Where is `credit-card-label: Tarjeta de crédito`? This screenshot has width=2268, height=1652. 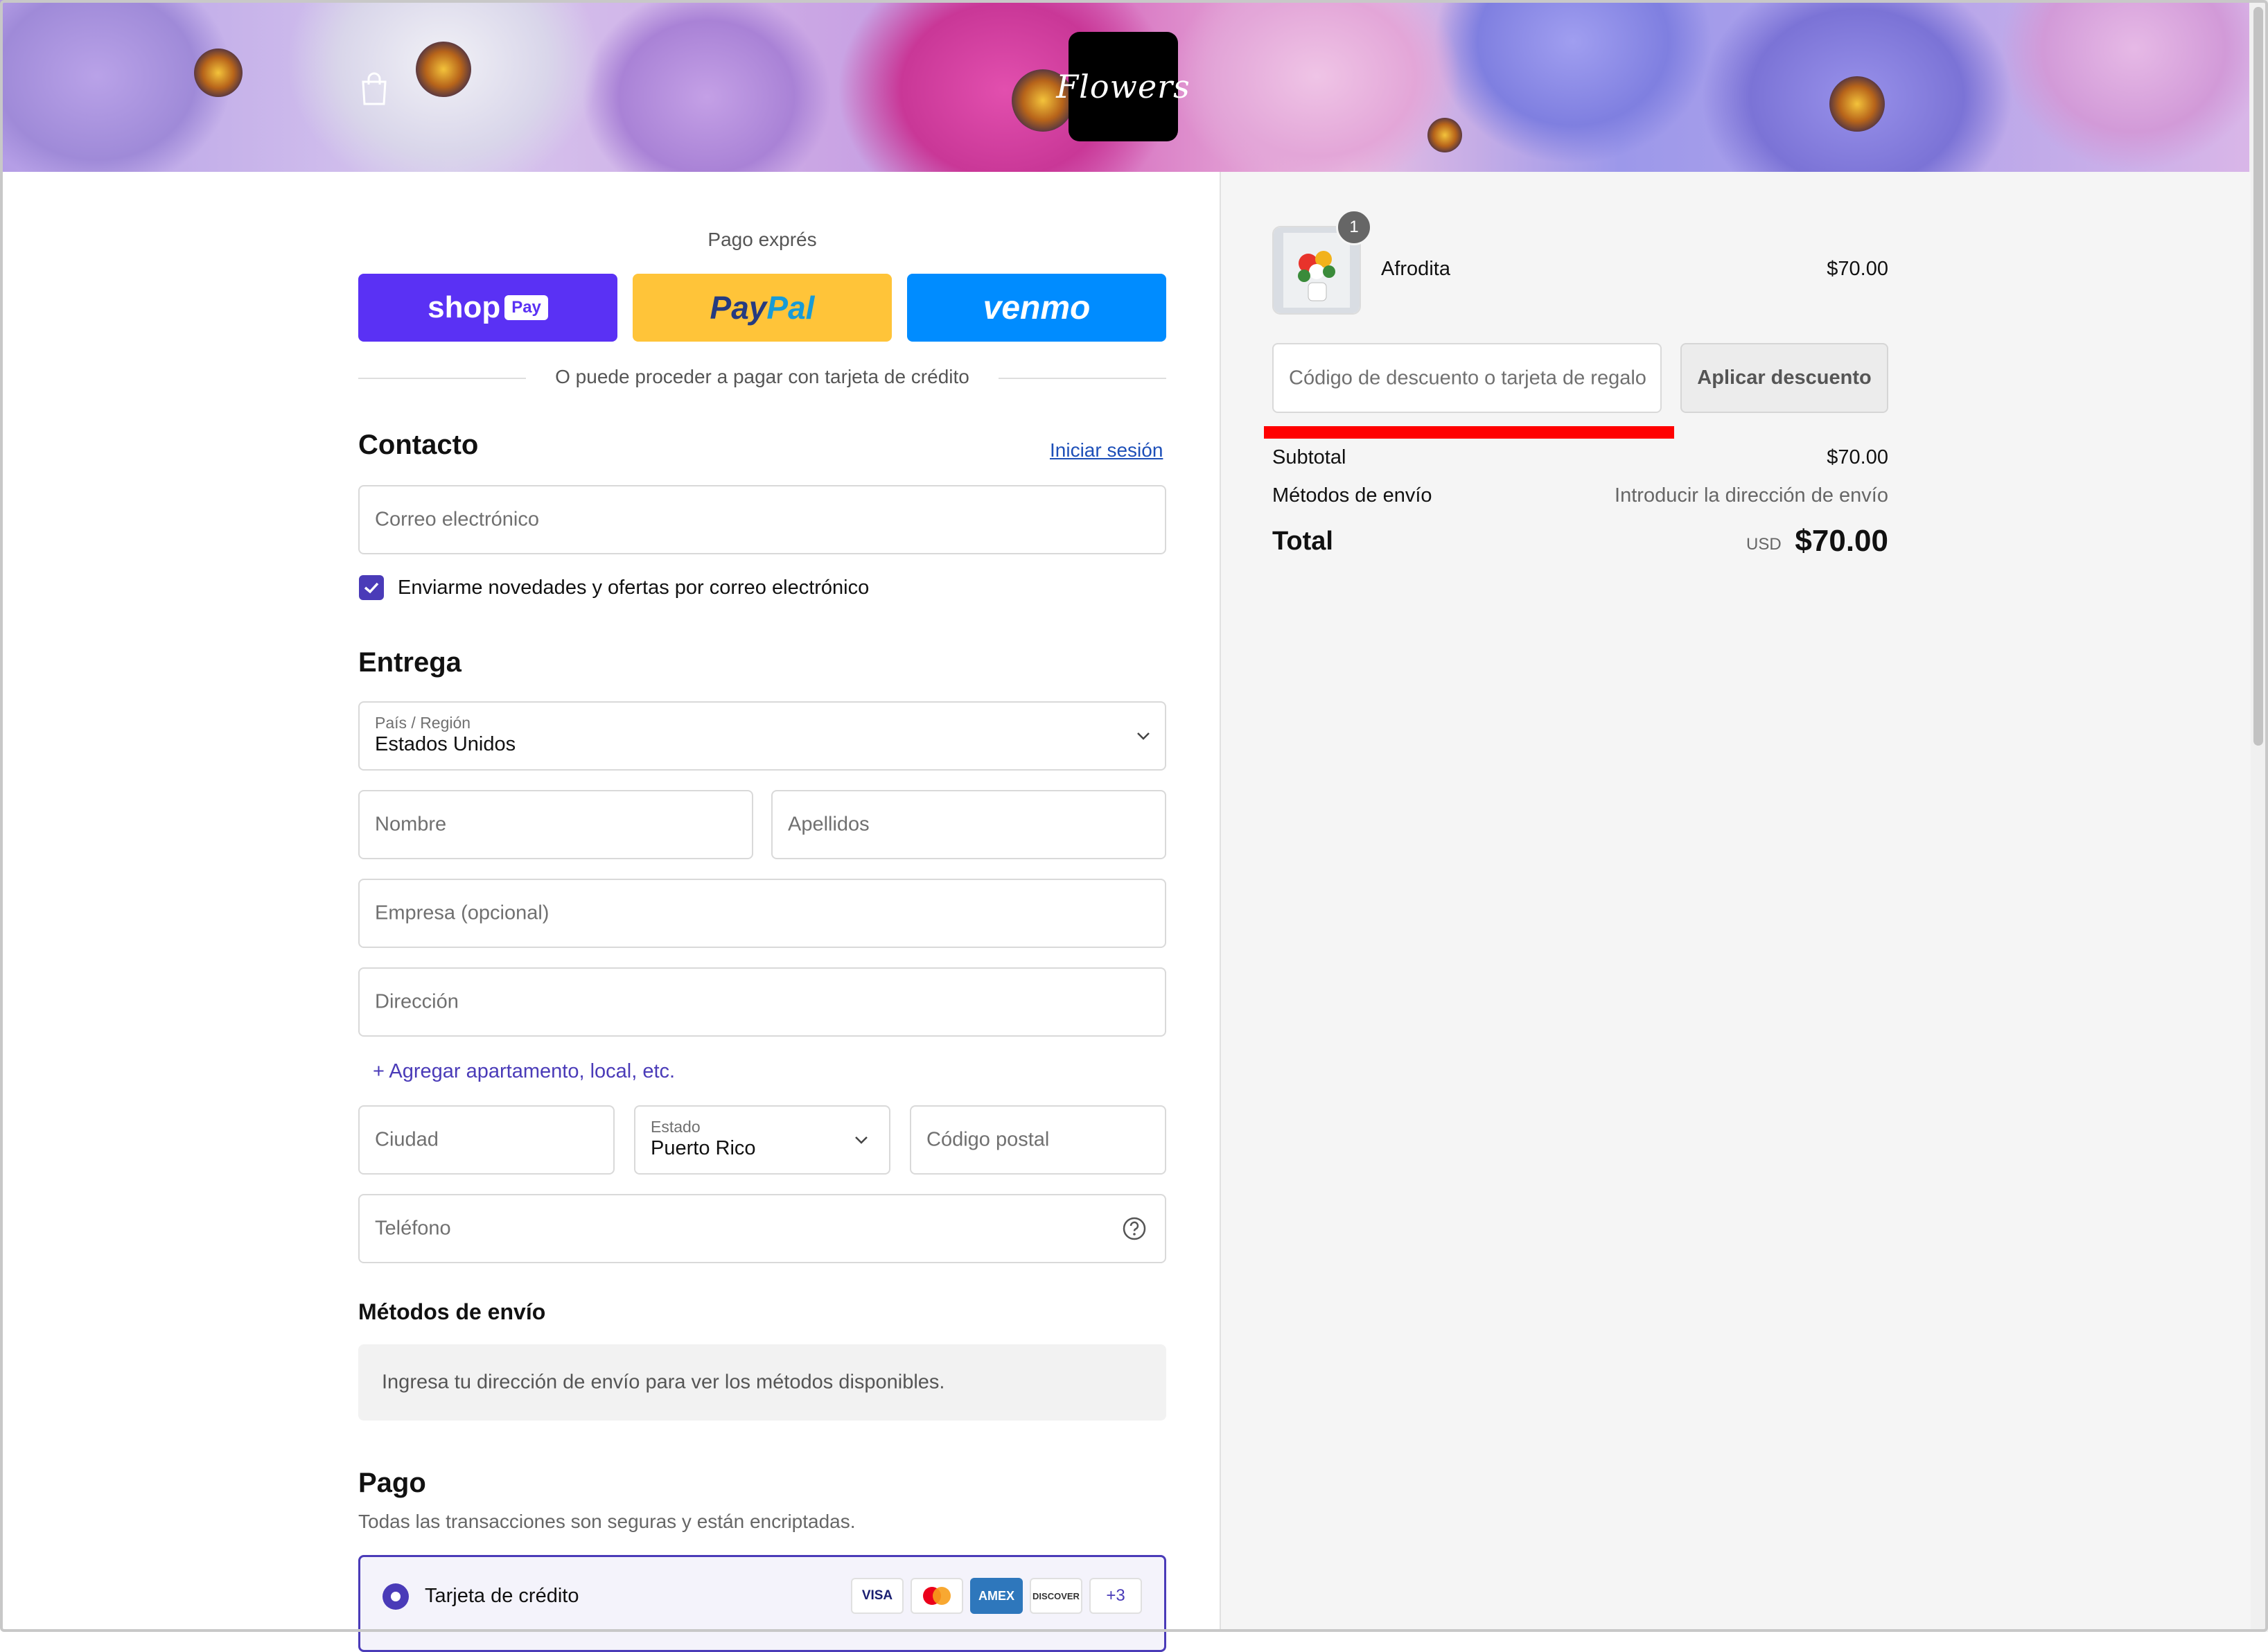 credit-card-label: Tarjeta de crédito is located at coordinates (502, 1596).